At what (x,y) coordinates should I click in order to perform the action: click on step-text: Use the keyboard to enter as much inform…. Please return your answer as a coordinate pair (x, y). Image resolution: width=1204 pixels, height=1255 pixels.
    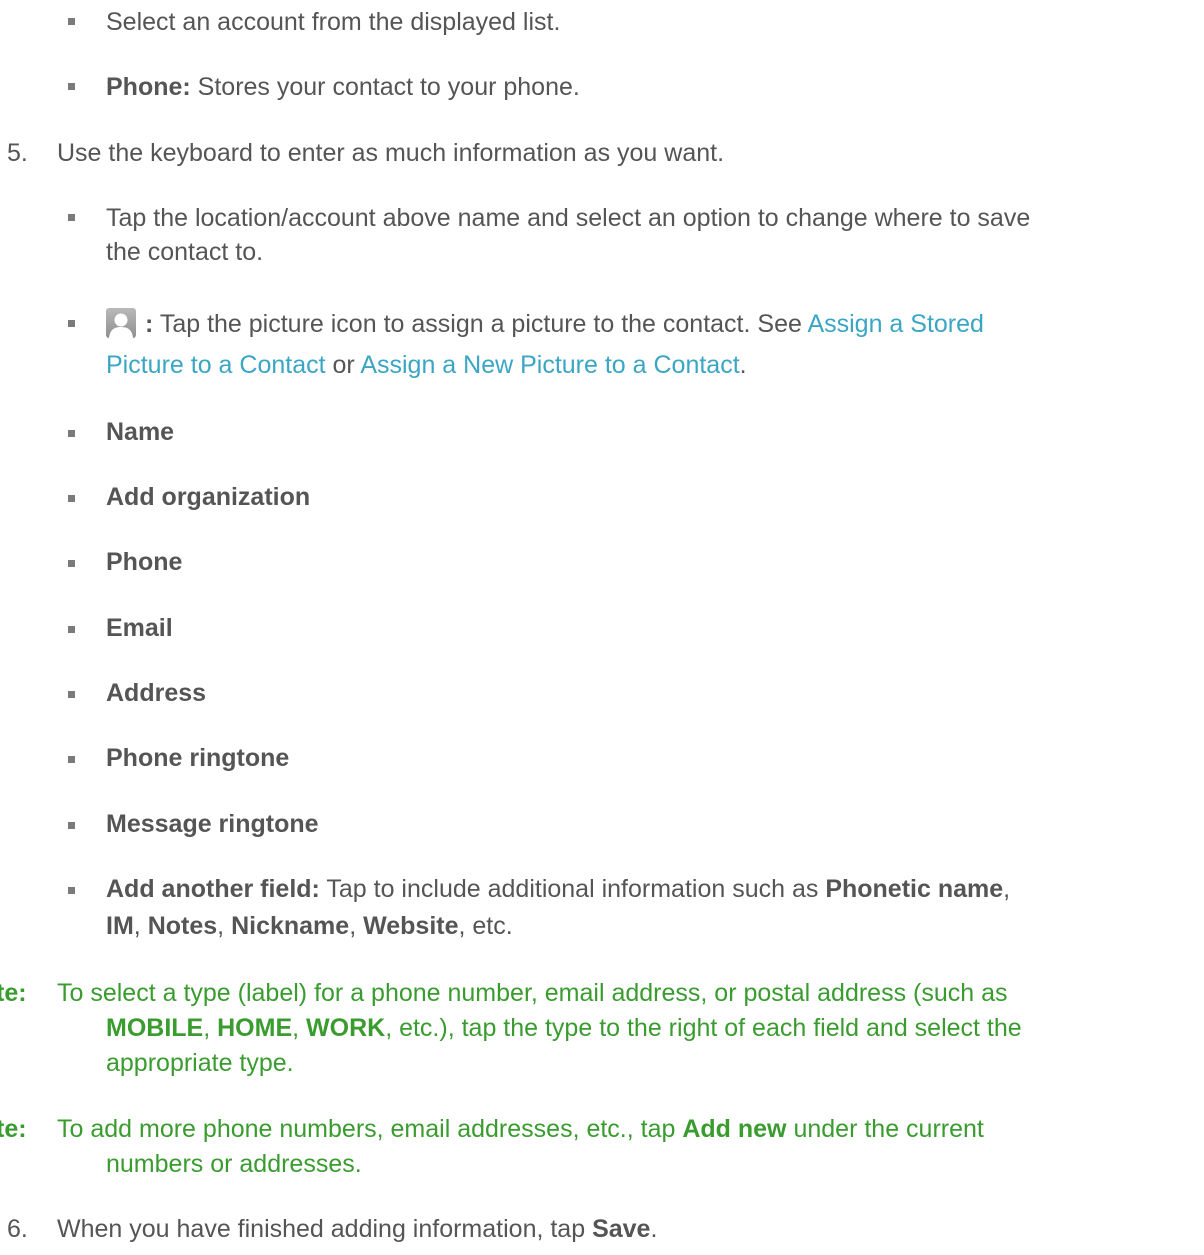
    Looking at the image, I should click on (391, 153).